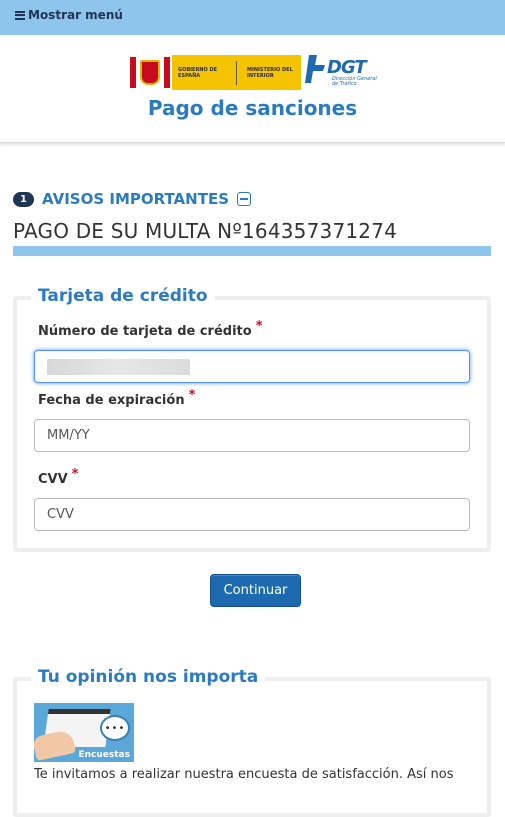 The height and width of the screenshot is (817, 505). Describe the element at coordinates (252, 435) in the screenshot. I see `expiry-date-input: MM/YY` at that location.